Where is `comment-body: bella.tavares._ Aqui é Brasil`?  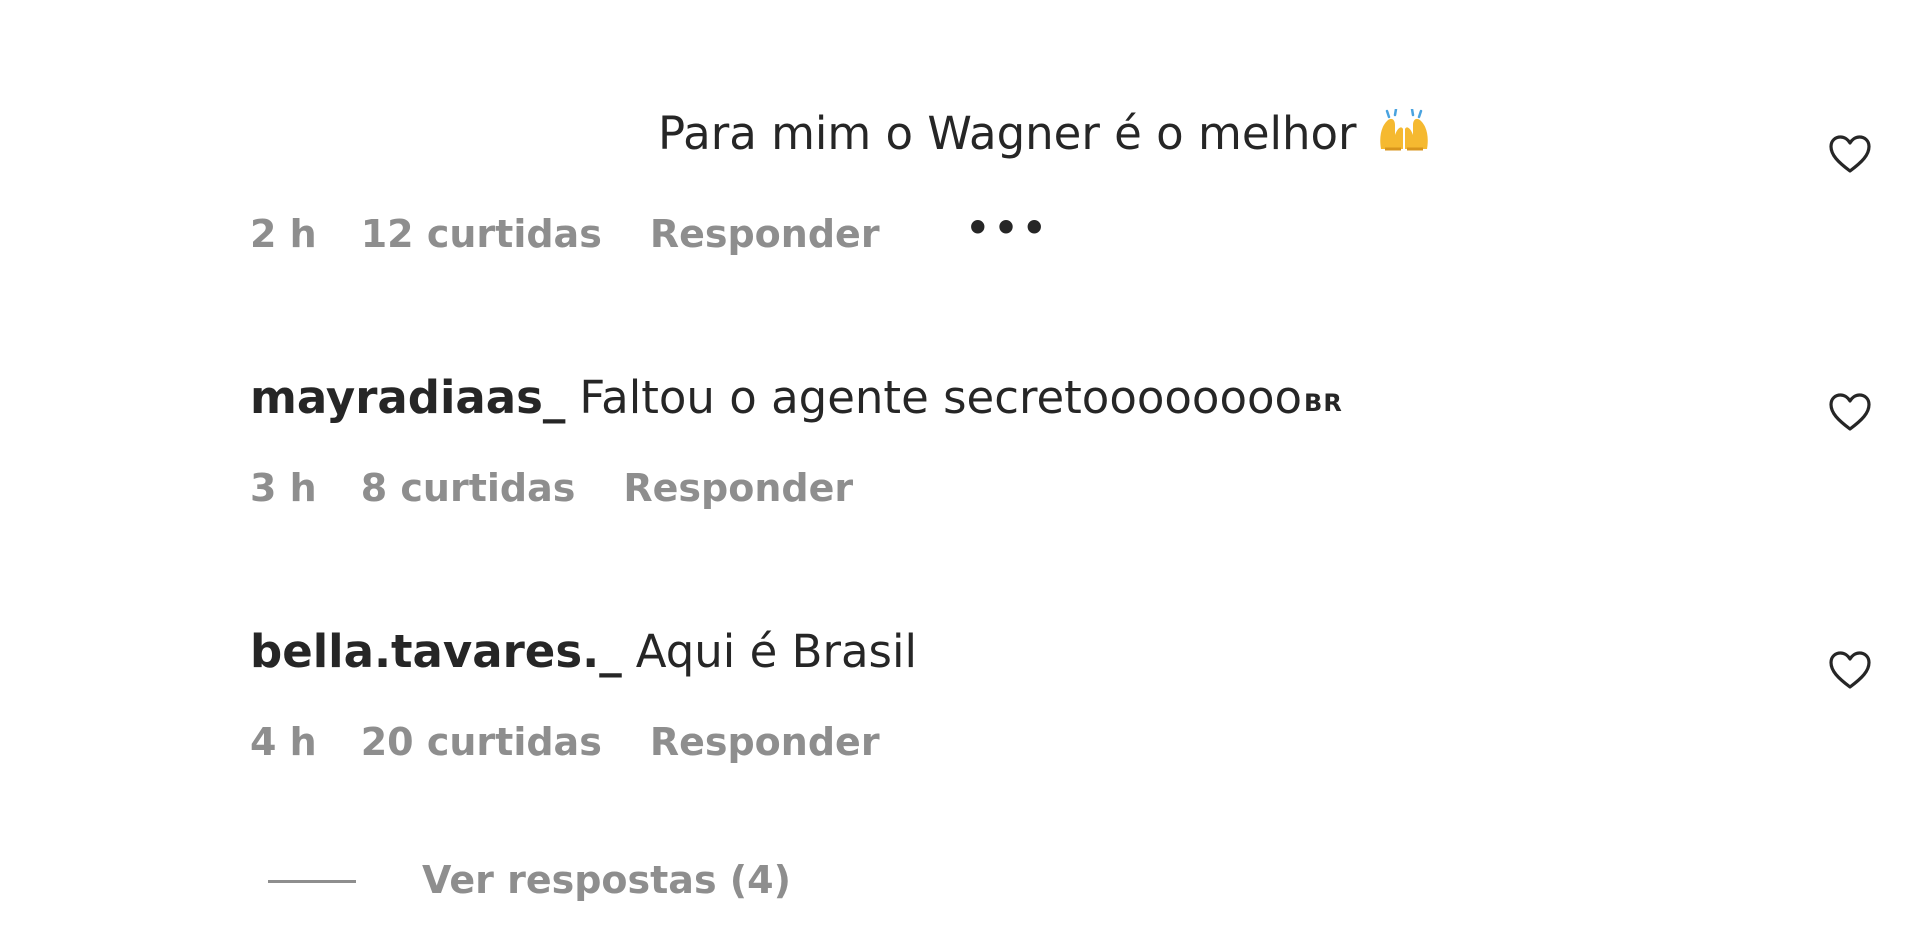 comment-body: bella.tavares._ Aqui é Brasil is located at coordinates (583, 652).